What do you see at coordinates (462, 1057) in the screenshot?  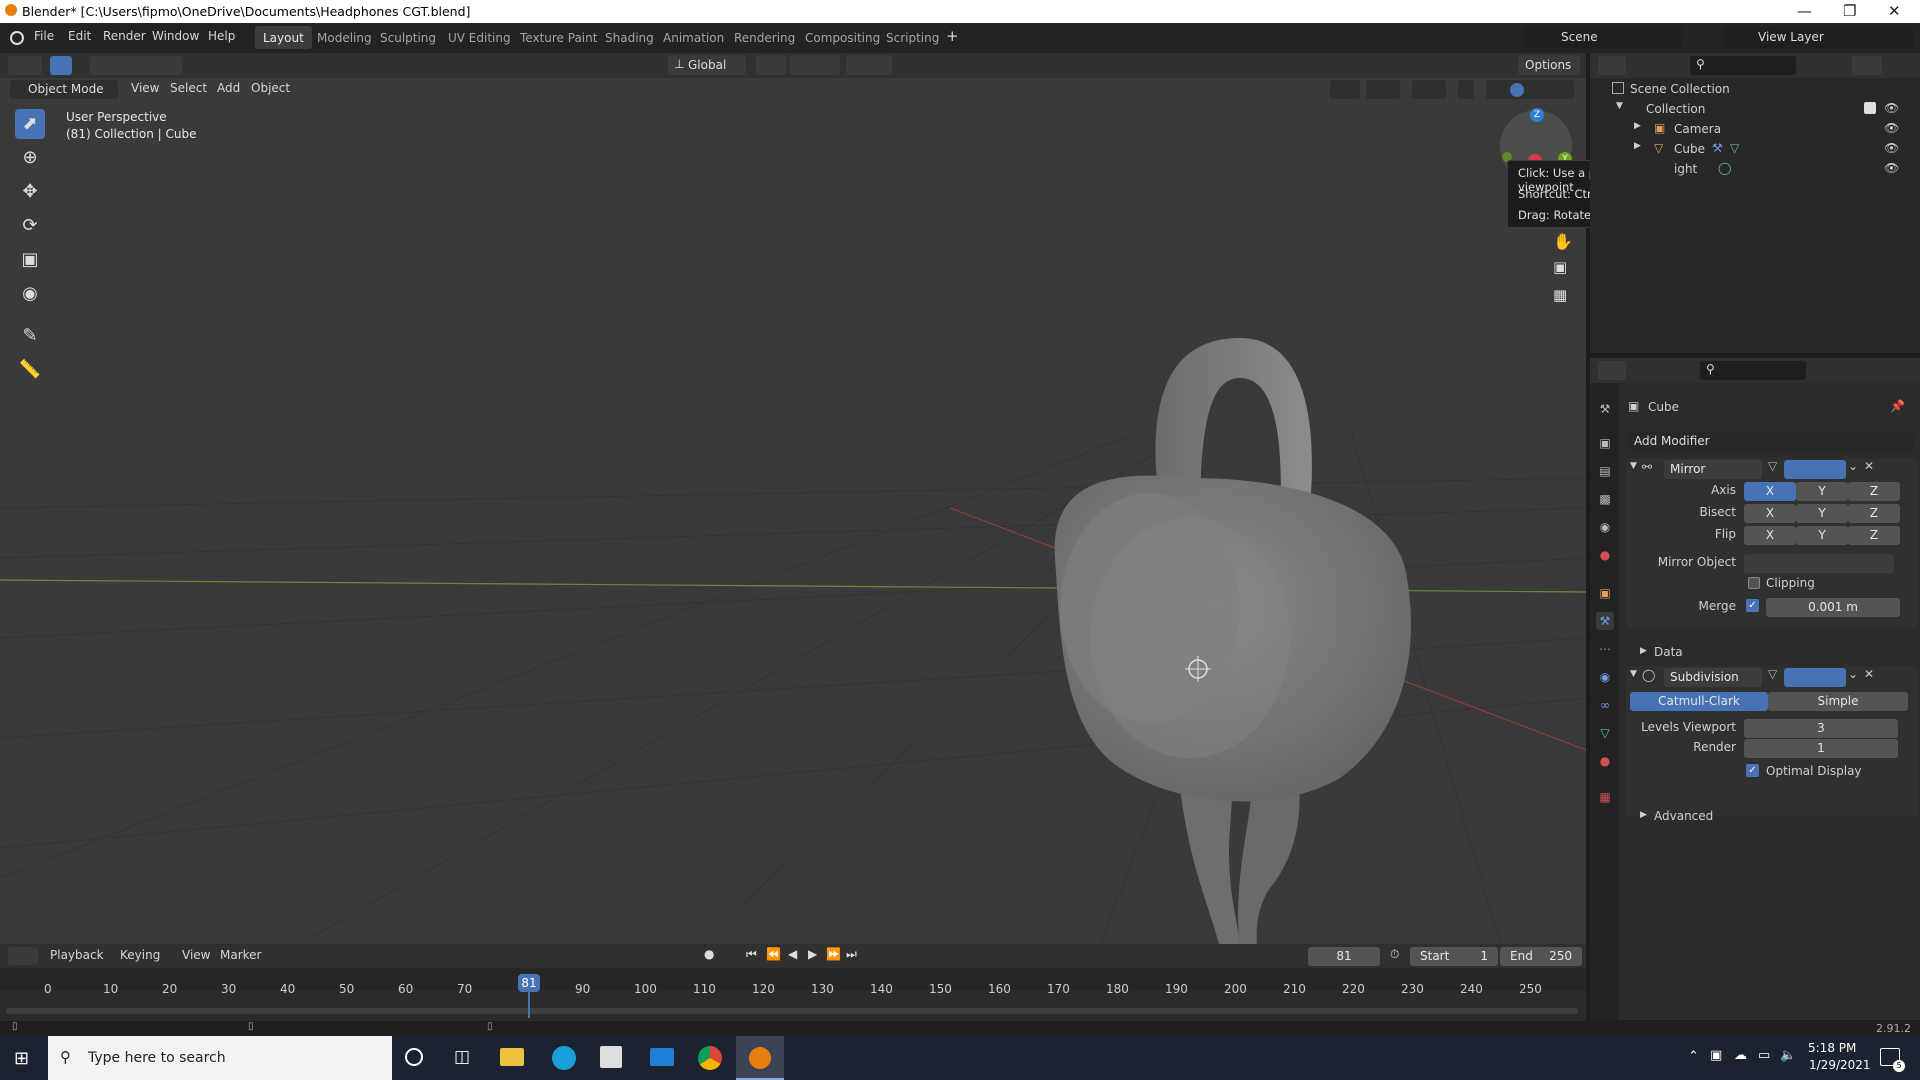 I see `task-view-icon: ◫` at bounding box center [462, 1057].